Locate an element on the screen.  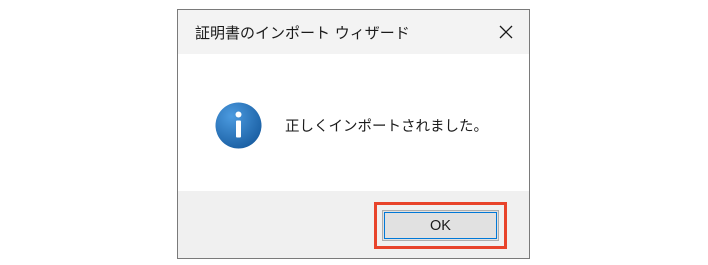
highlight-box: OK is located at coordinates (440, 225).